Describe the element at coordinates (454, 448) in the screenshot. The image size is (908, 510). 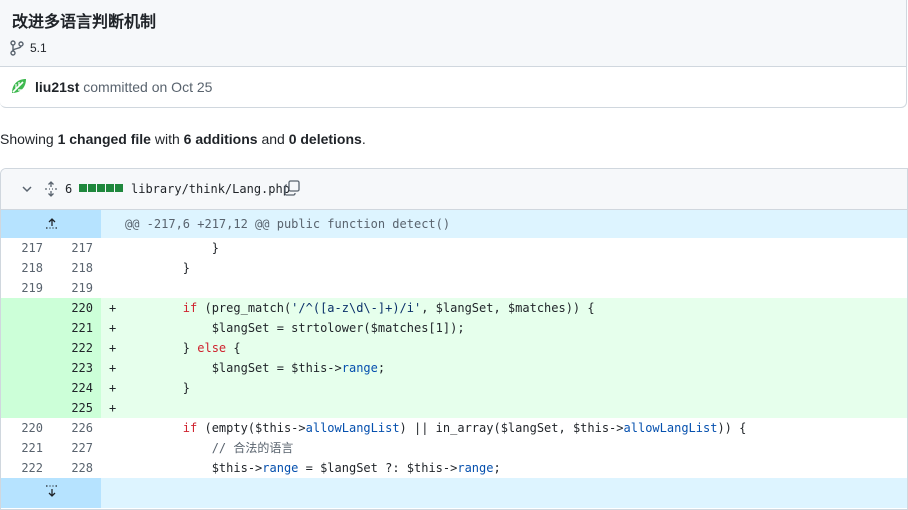
I see `diff-line-context: 221 227 // 合法的语言` at that location.